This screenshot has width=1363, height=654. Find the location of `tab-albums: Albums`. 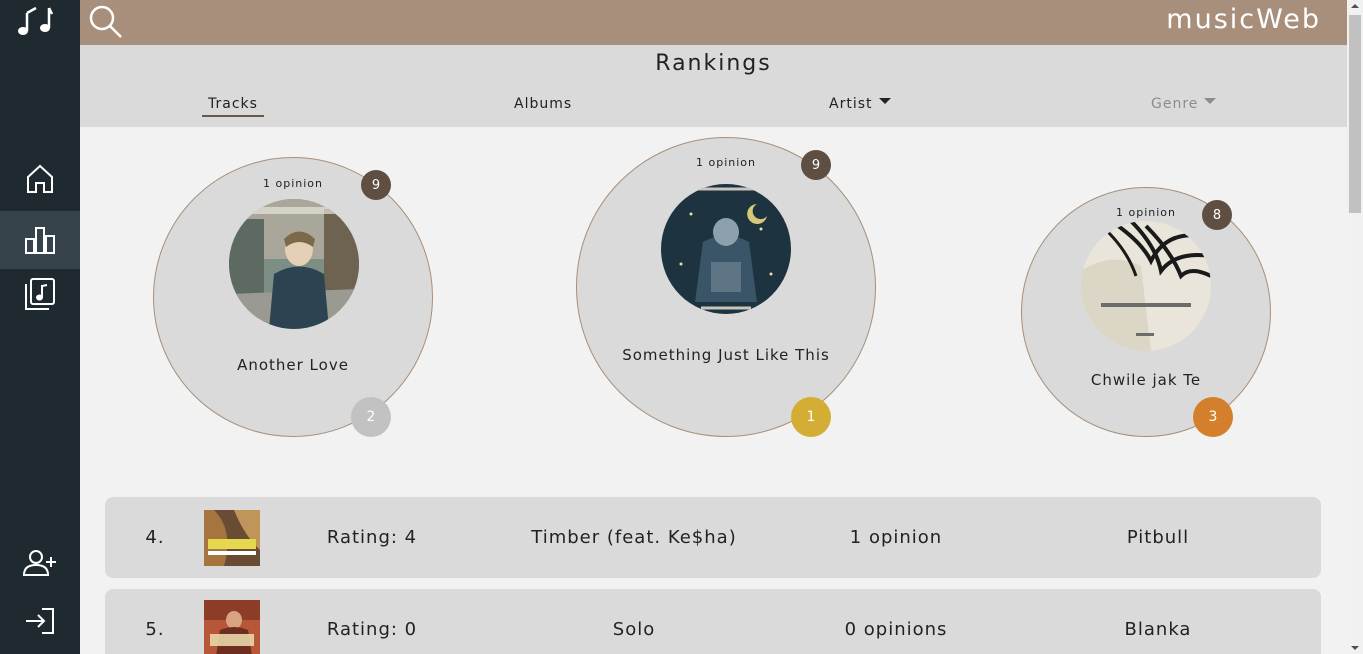

tab-albums: Albums is located at coordinates (543, 104).